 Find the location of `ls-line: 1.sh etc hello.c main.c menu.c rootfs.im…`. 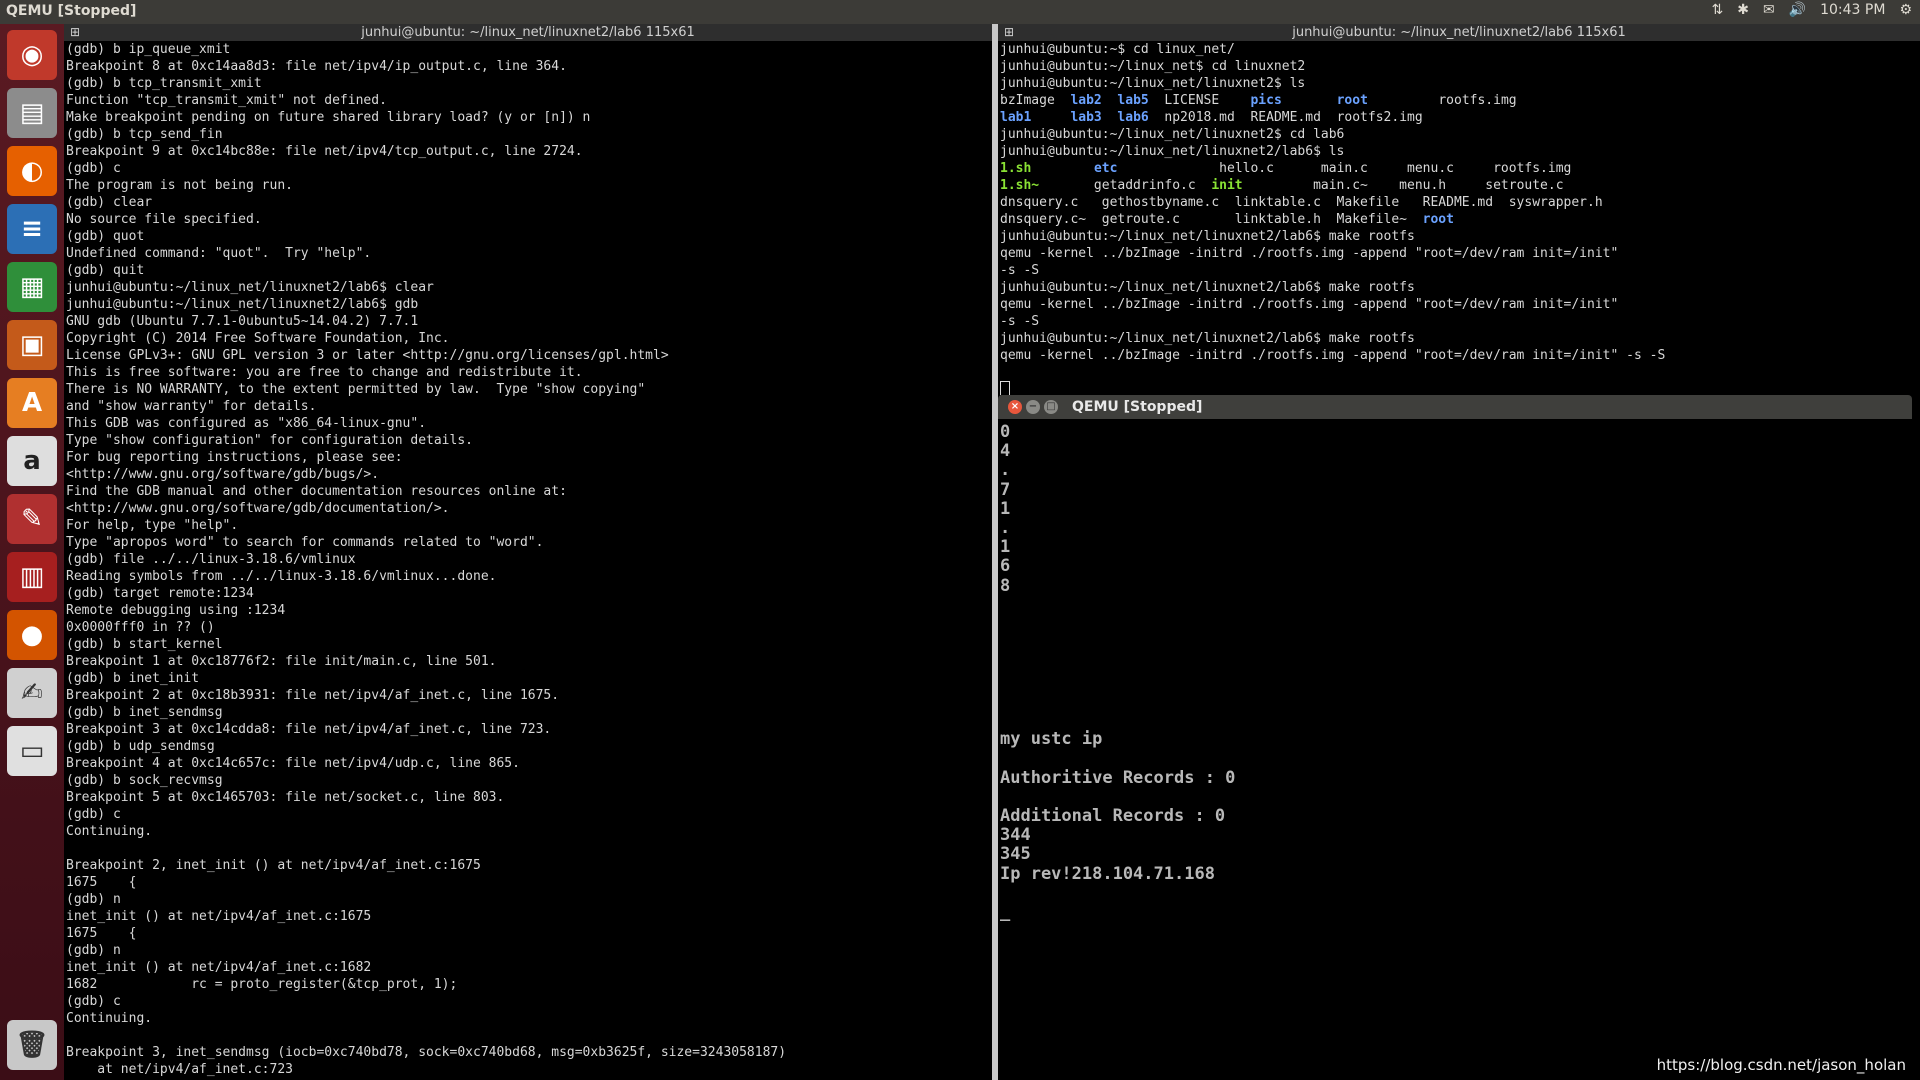

ls-line: 1.sh etc hello.c main.c menu.c rootfs.im… is located at coordinates (1460, 168).